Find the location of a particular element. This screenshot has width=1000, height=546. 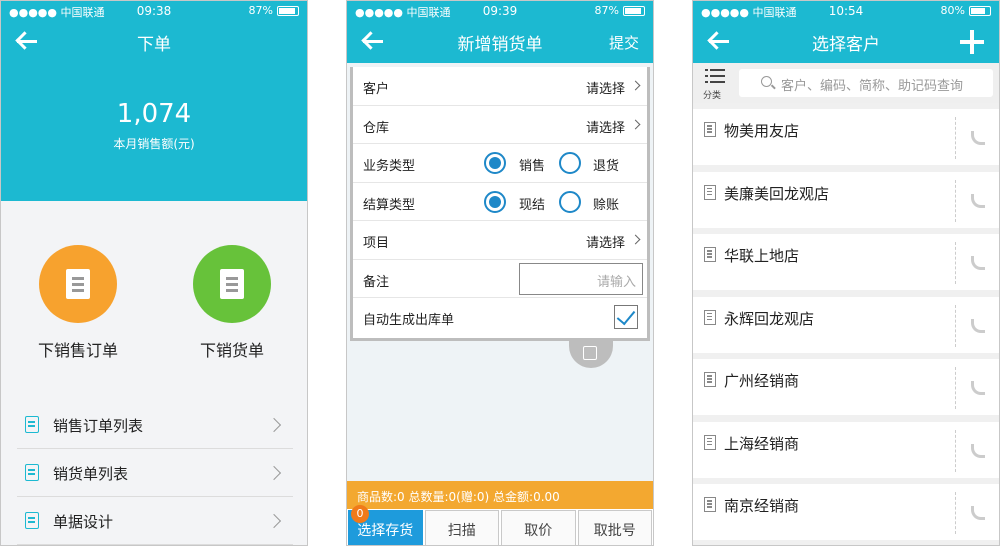

customer-row: 永辉回龙观店 is located at coordinates (846, 324).